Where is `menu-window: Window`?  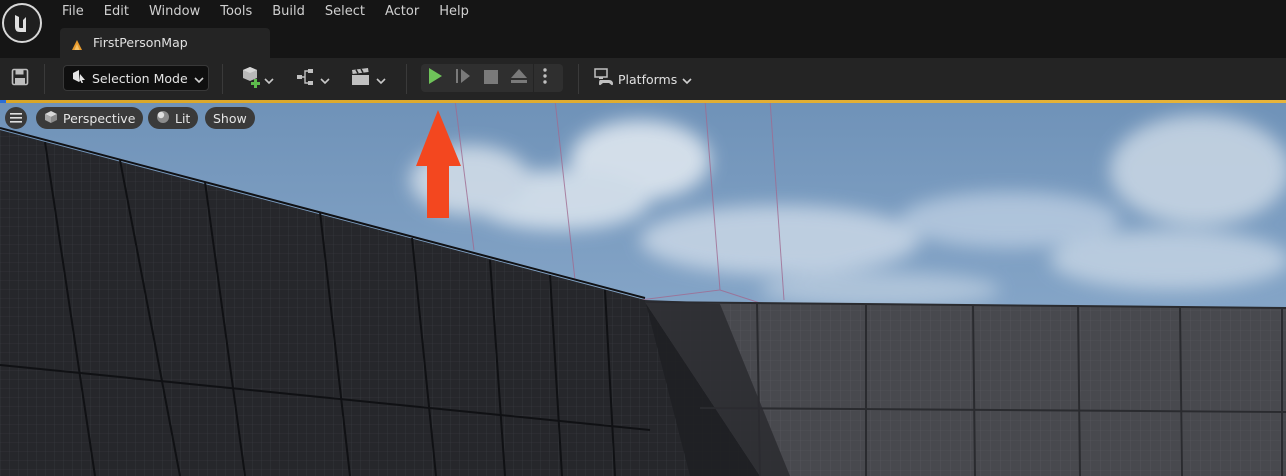
menu-window: Window is located at coordinates (174, 12).